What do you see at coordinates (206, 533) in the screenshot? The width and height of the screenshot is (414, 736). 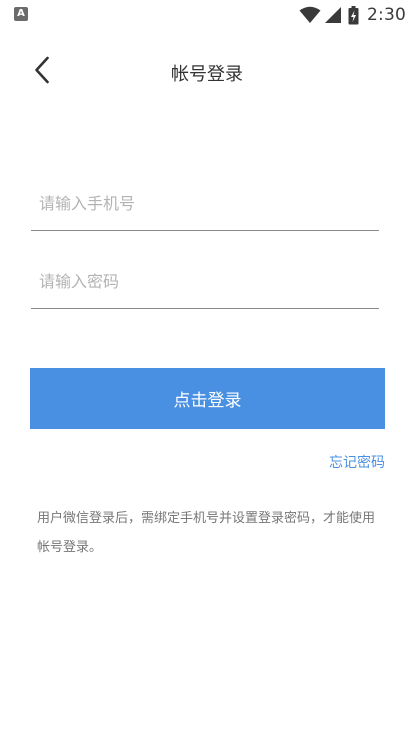 I see `login-notice: 用户微信登录后，需绑定手机号并设置登录密码，才能使用帐号登录。` at bounding box center [206, 533].